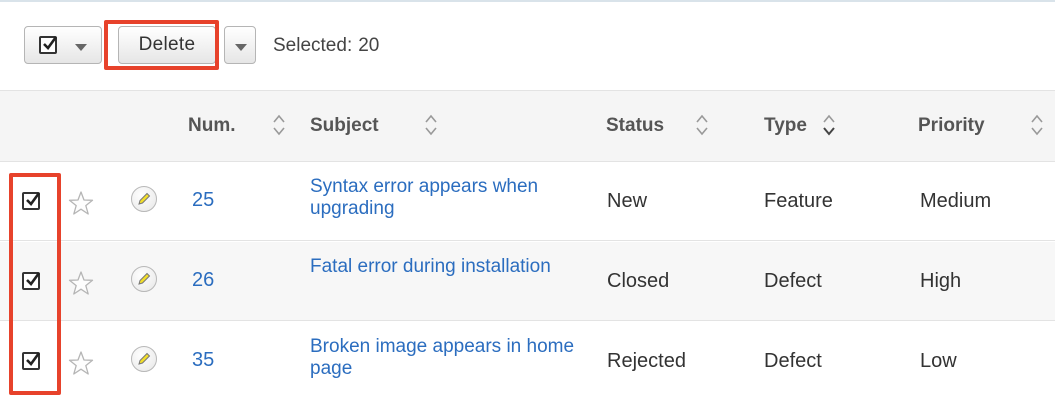  I want to click on more-actions-dropdown-button, so click(240, 45).